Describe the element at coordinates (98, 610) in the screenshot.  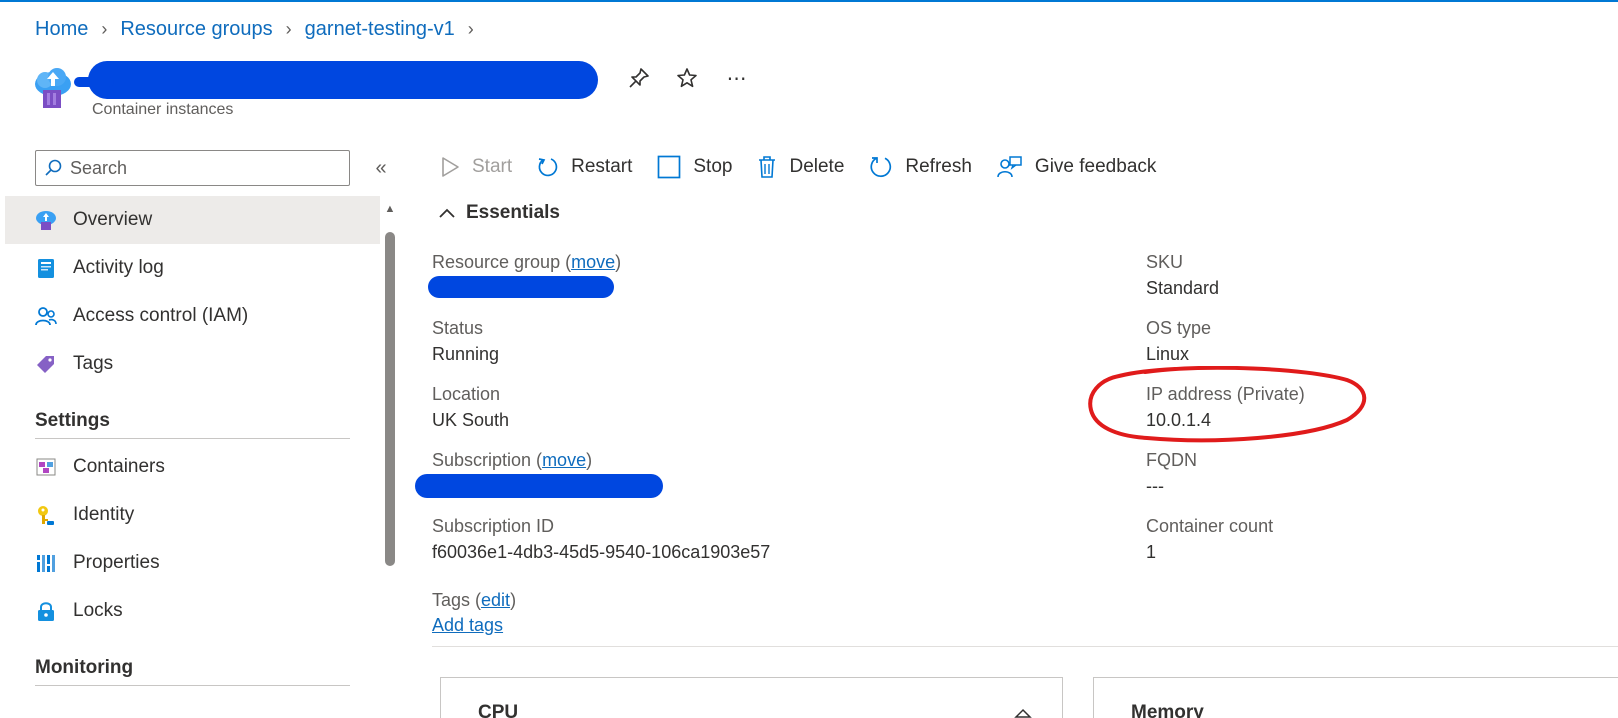
I see `sidebar-item-label: Locks` at that location.